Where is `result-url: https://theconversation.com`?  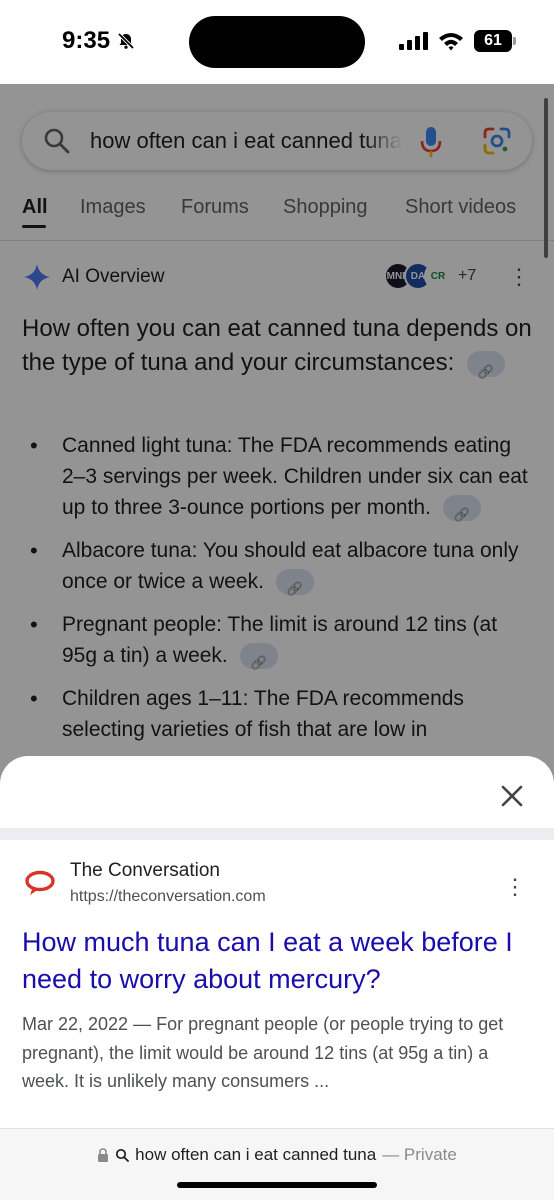
result-url: https://theconversation.com is located at coordinates (168, 897).